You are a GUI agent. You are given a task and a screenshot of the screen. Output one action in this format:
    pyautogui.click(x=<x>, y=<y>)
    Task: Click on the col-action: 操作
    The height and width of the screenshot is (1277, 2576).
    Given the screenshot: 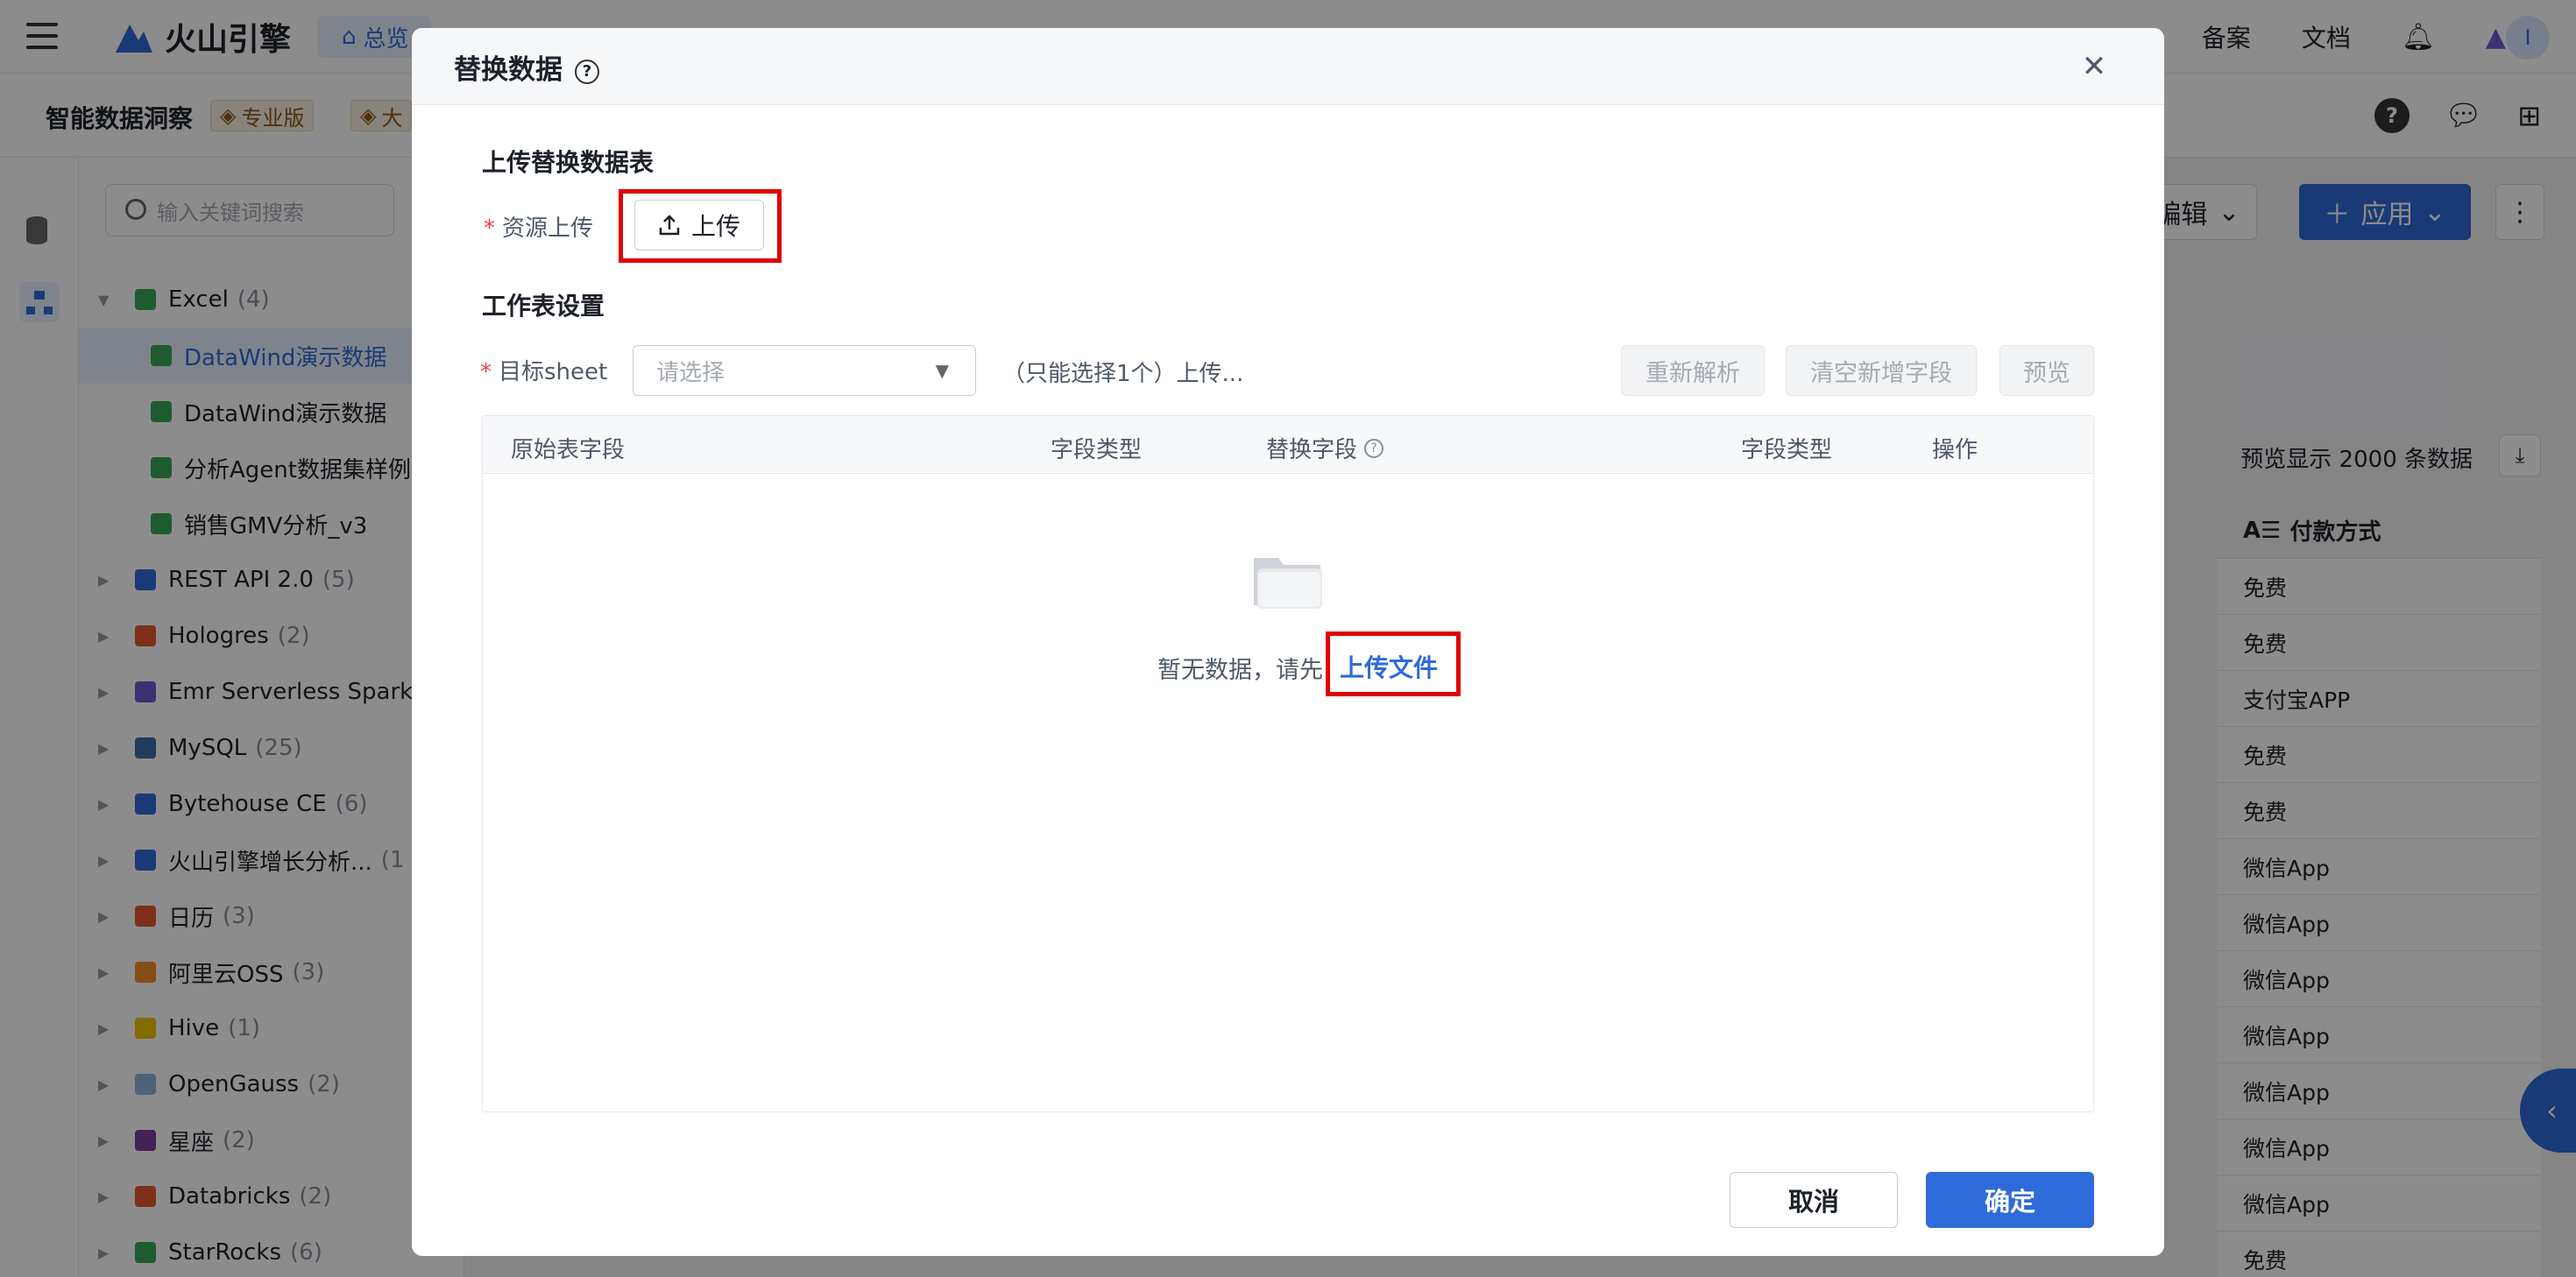 What is the action you would take?
    pyautogui.click(x=1955, y=450)
    